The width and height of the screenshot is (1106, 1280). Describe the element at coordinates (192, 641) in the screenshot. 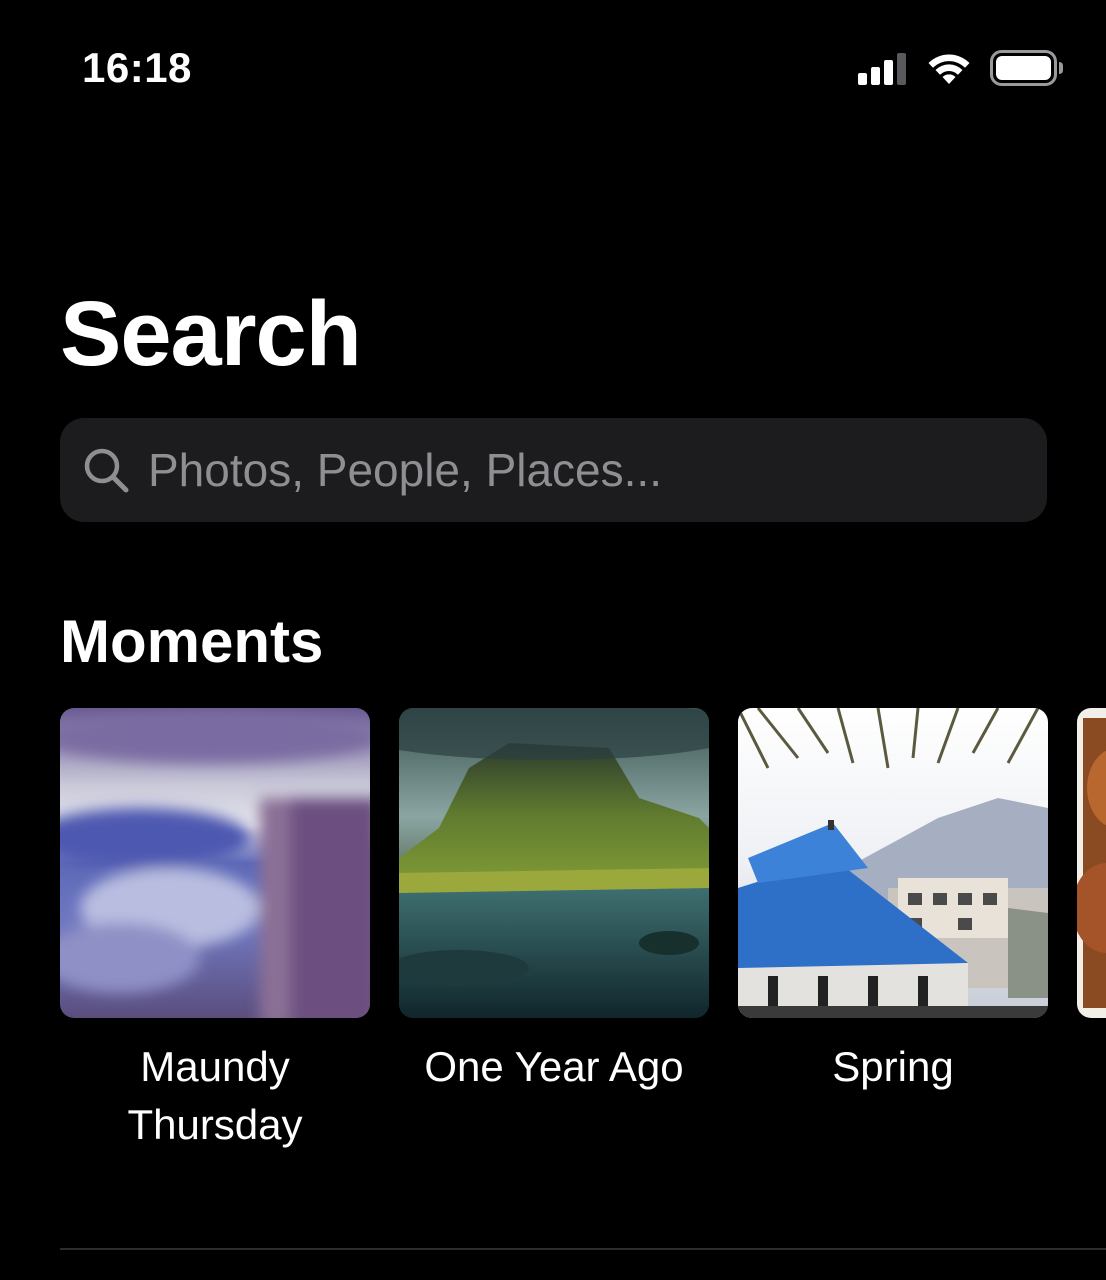

I see `moments-section-title: Moments` at that location.